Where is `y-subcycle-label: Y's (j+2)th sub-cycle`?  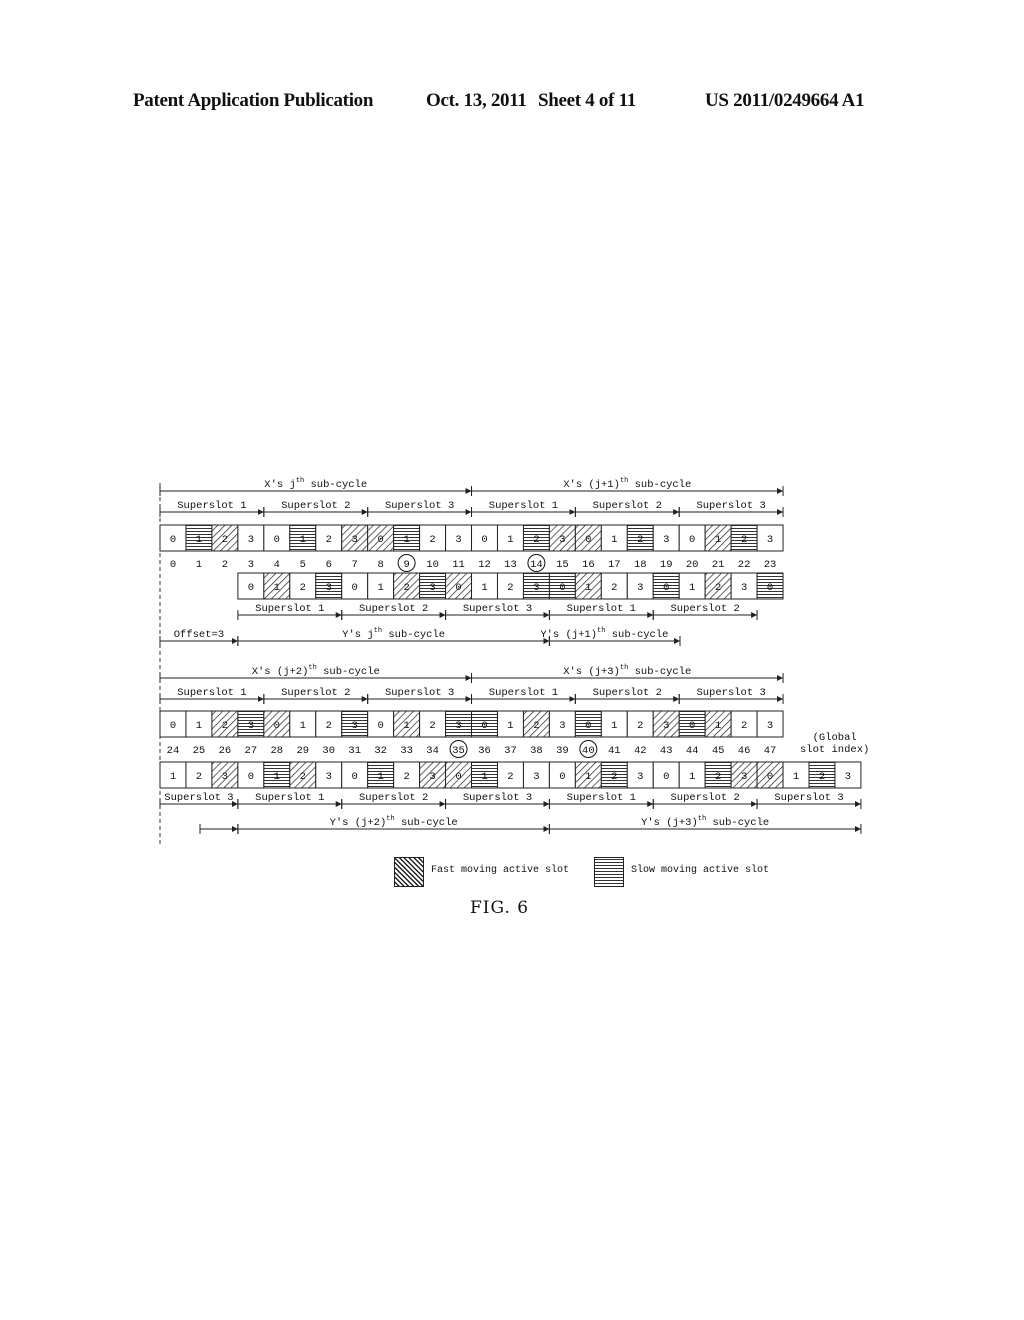
y-subcycle-label: Y's (j+2)th sub-cycle is located at coordinates (394, 822).